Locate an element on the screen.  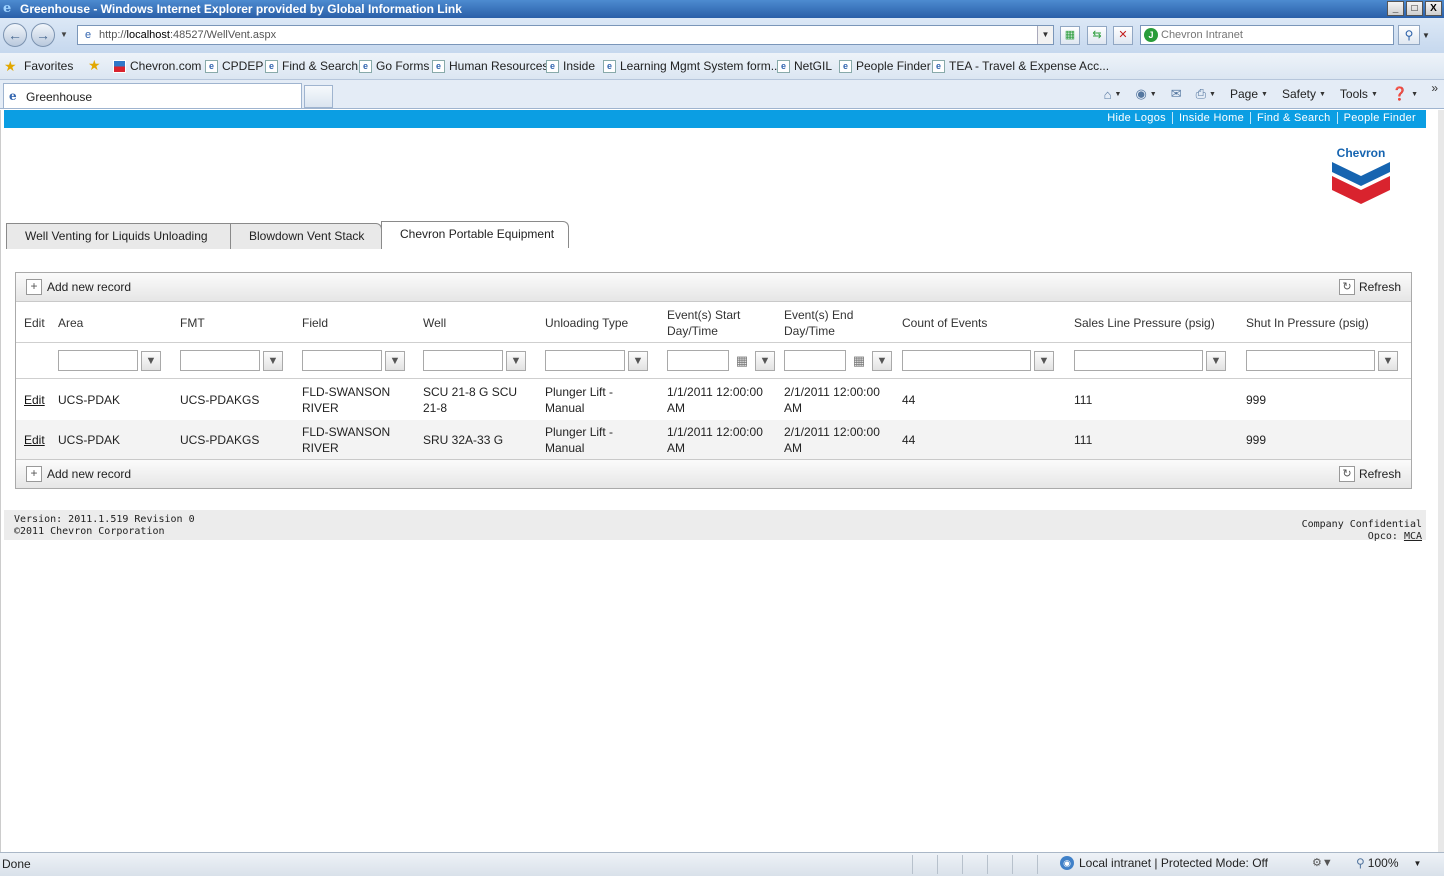
security-zone: ◉ Local intranet | Protected Mode: Off is located at coordinates (1164, 863).